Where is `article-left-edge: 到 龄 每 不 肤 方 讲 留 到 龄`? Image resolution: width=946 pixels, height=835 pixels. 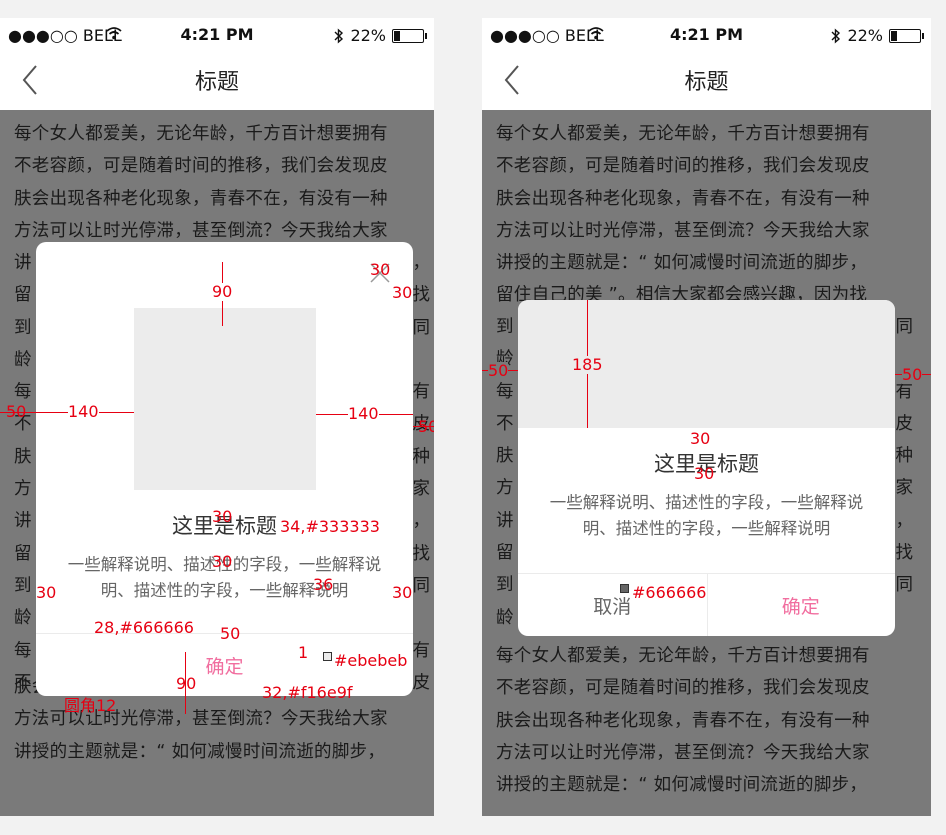
article-left-edge: 到 龄 每 不 肤 方 讲 留 到 龄 is located at coordinates (505, 472).